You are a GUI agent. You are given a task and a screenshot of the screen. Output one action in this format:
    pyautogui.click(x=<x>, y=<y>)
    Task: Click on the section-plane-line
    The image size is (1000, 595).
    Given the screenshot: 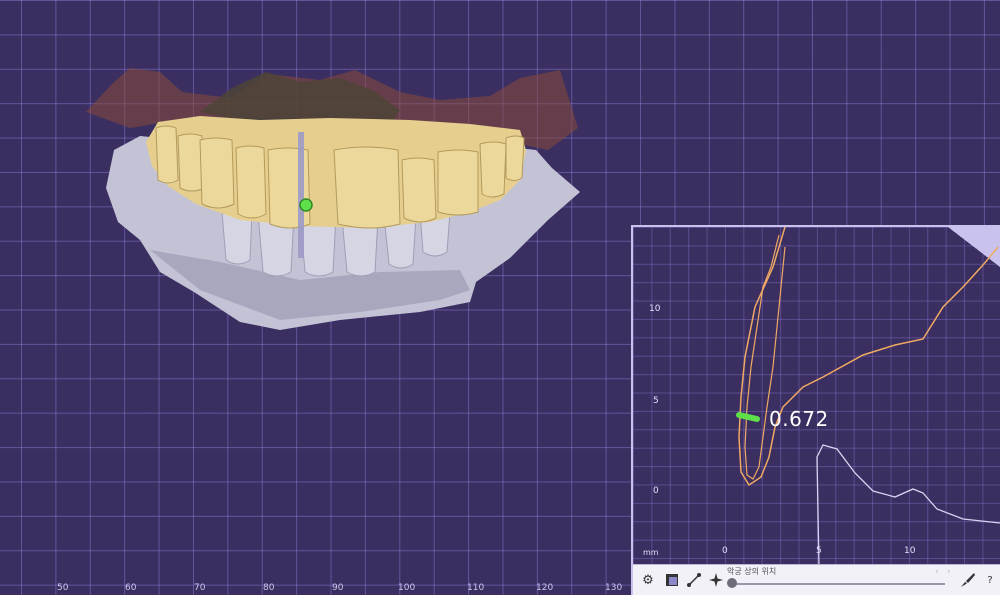 What is the action you would take?
    pyautogui.click(x=301, y=195)
    